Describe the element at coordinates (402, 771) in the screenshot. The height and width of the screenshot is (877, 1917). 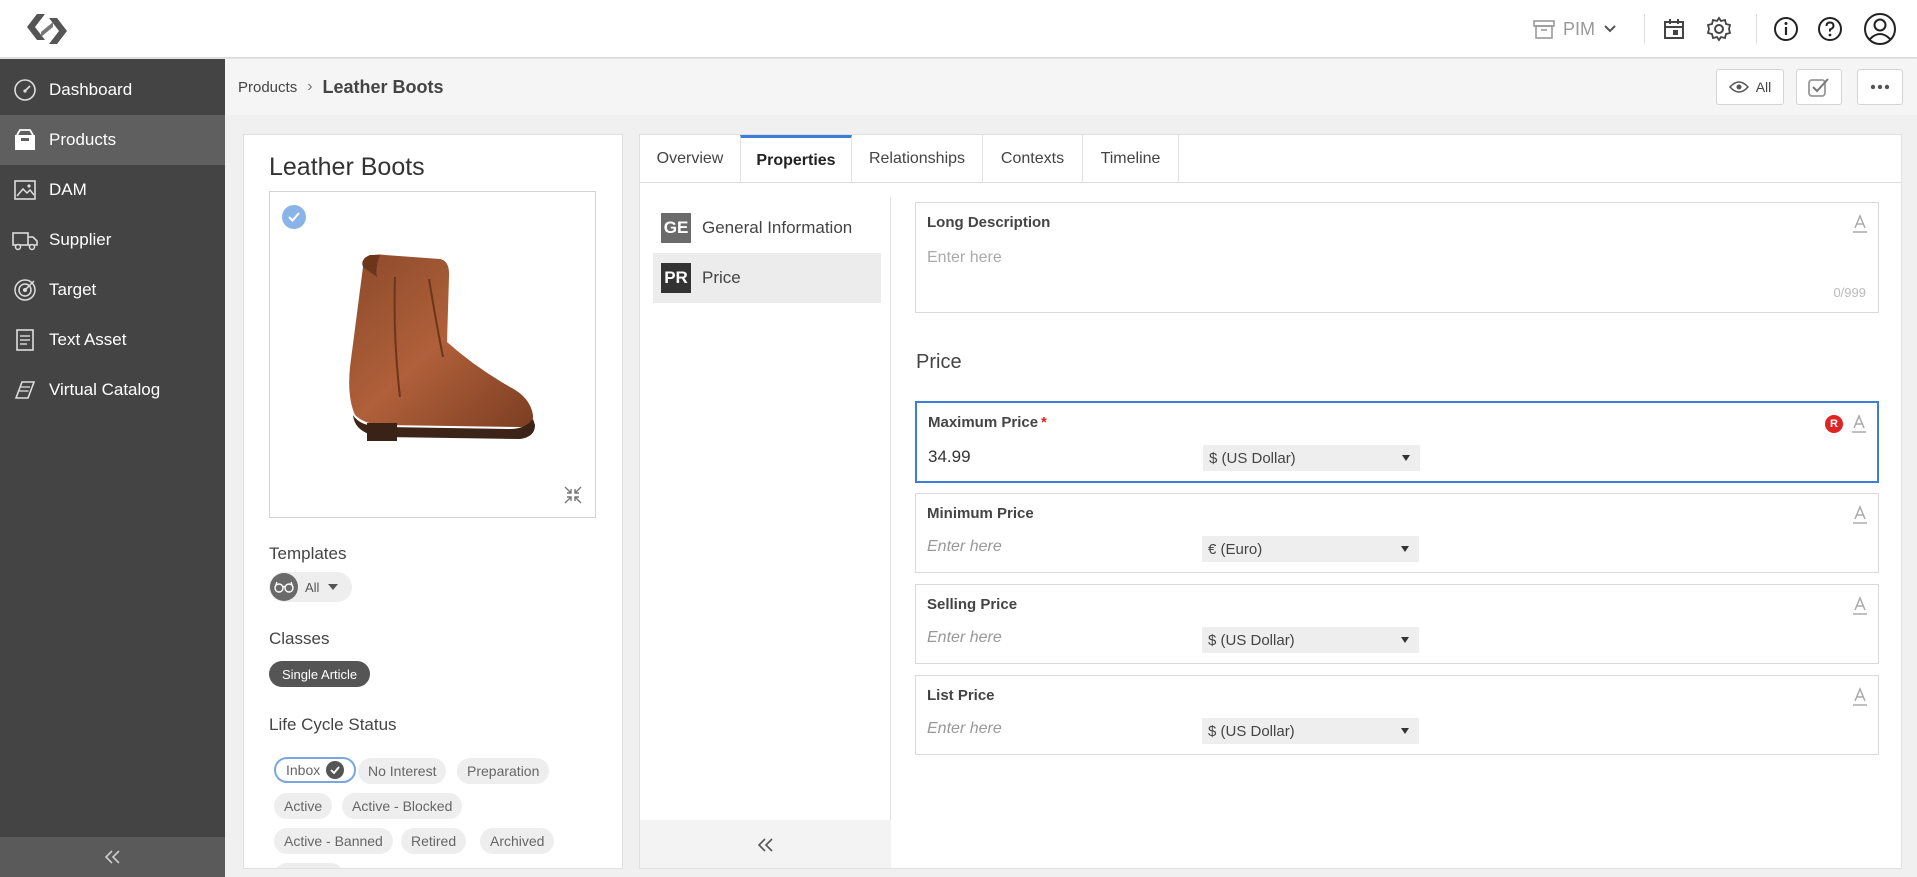
I see `lifecycle-chip-no-interest: No Interest` at that location.